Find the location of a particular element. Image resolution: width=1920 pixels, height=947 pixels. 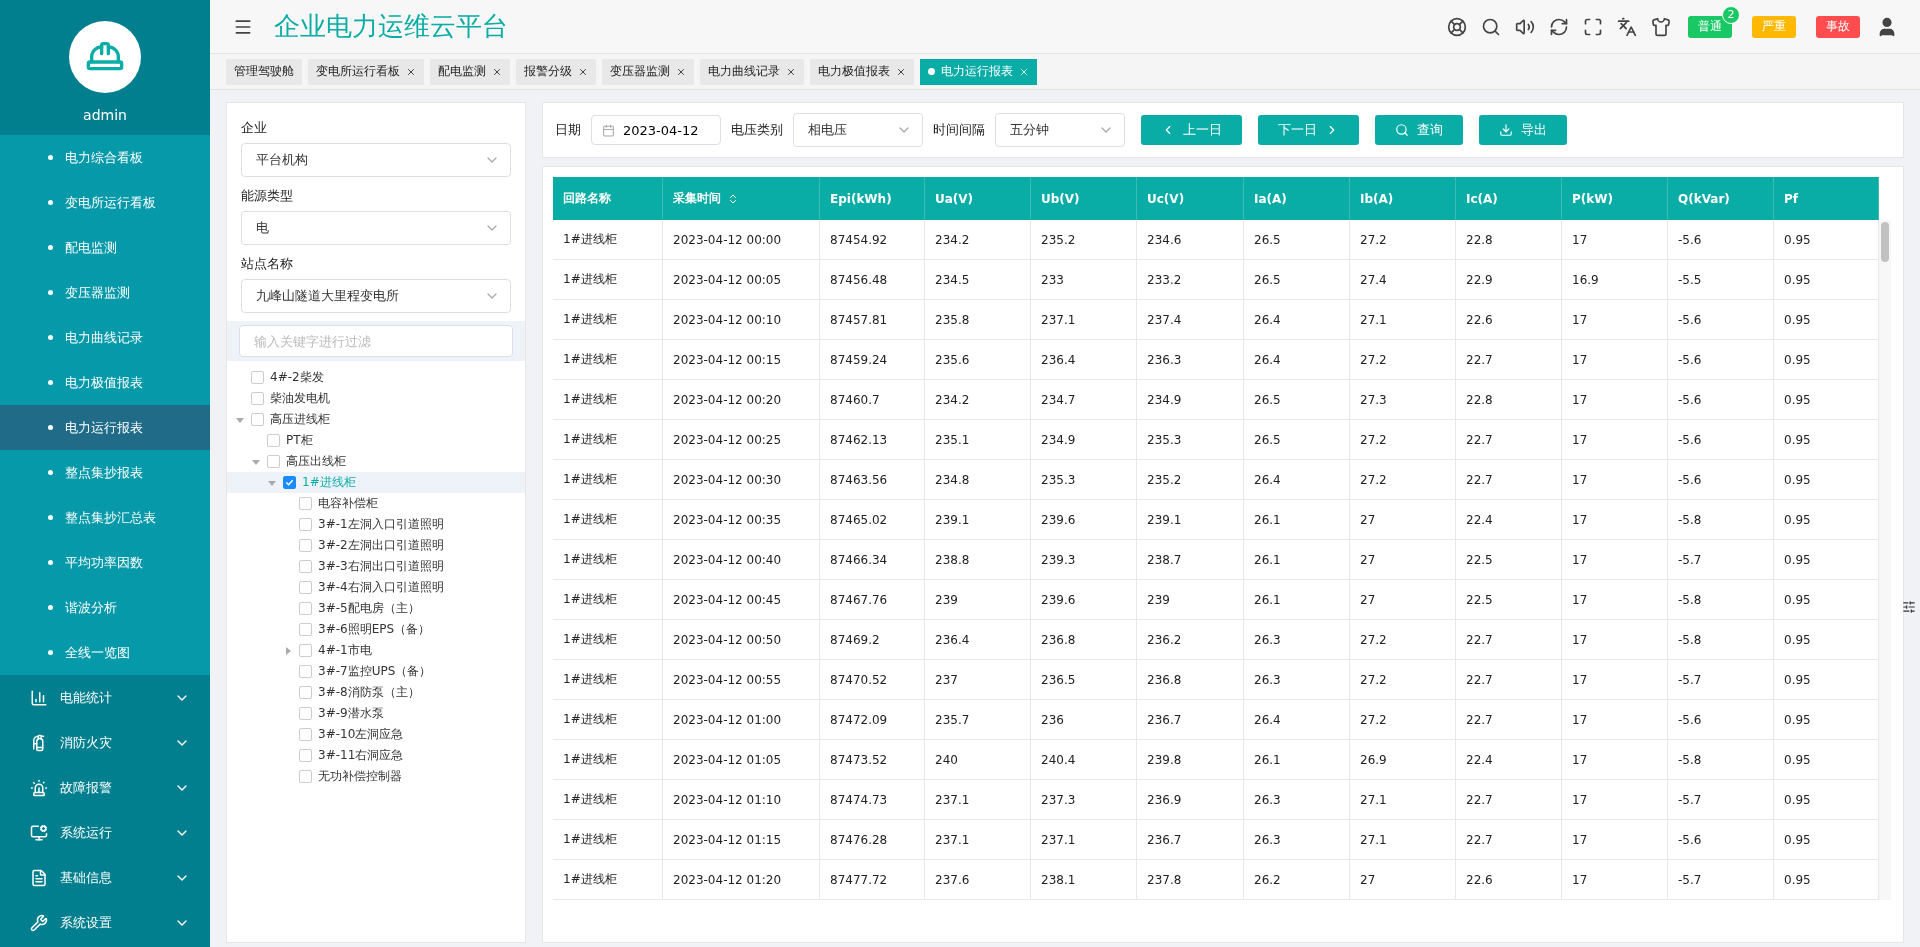

sliders-icon is located at coordinates (1909, 607).